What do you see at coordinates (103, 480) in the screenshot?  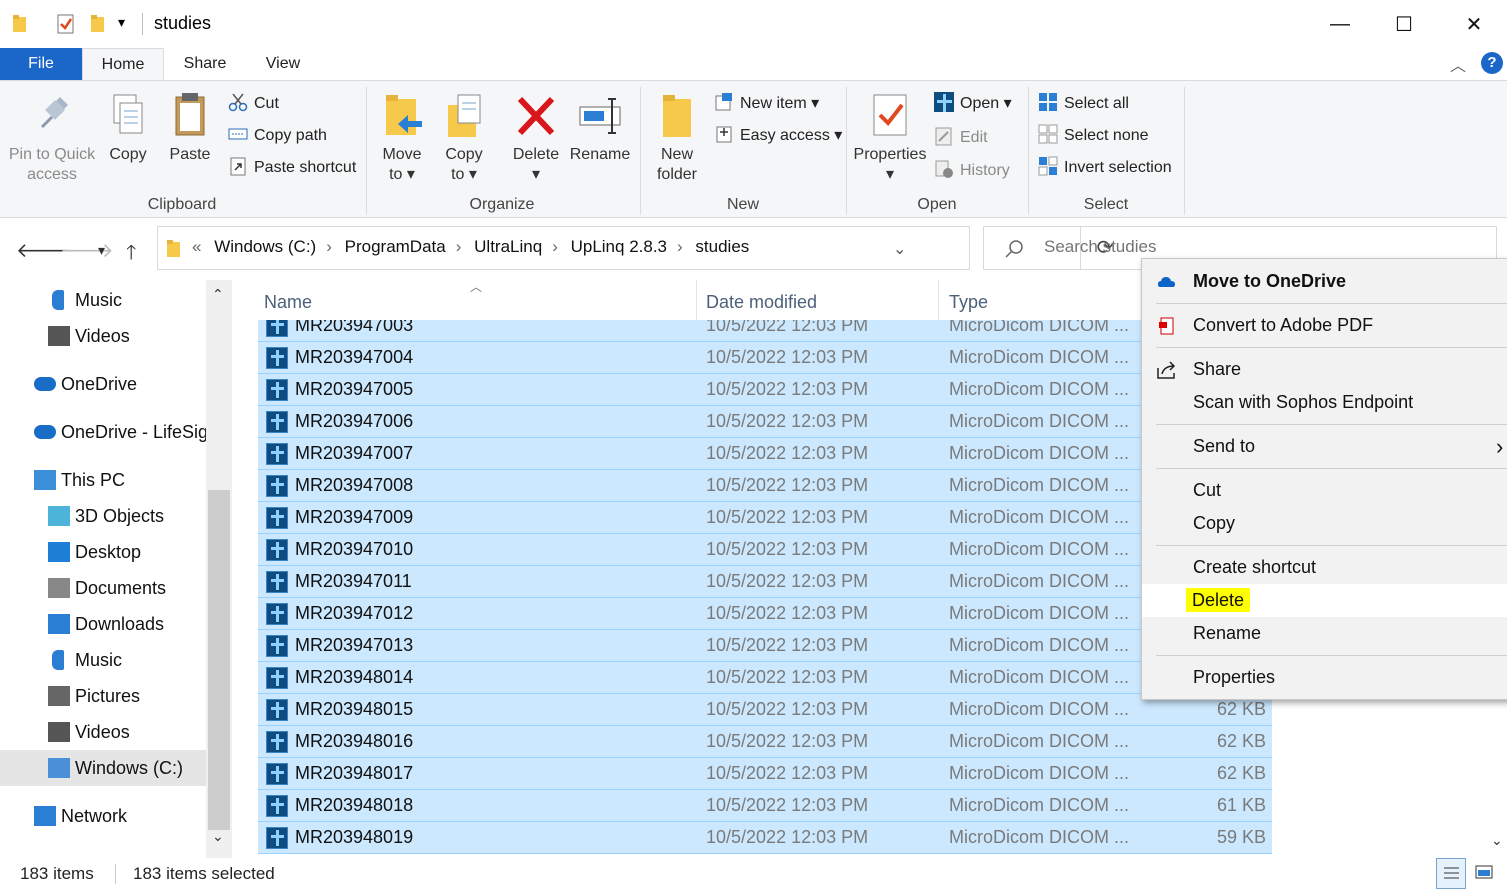 I see `nav-item: This PC` at bounding box center [103, 480].